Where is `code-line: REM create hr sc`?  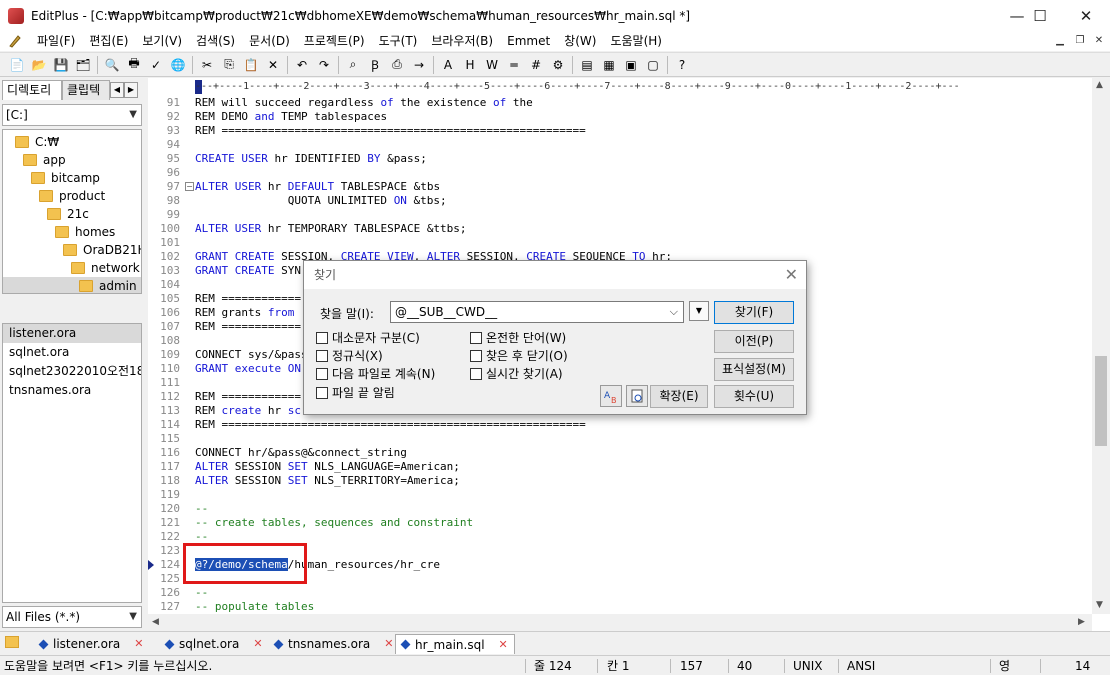 code-line: REM create hr sc is located at coordinates (248, 411).